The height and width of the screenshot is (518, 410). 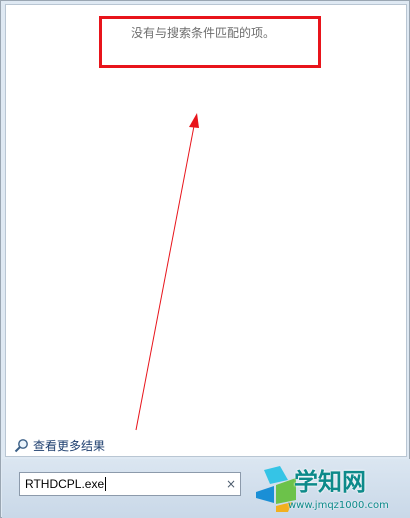 I want to click on close-icon: ×, so click(x=231, y=484).